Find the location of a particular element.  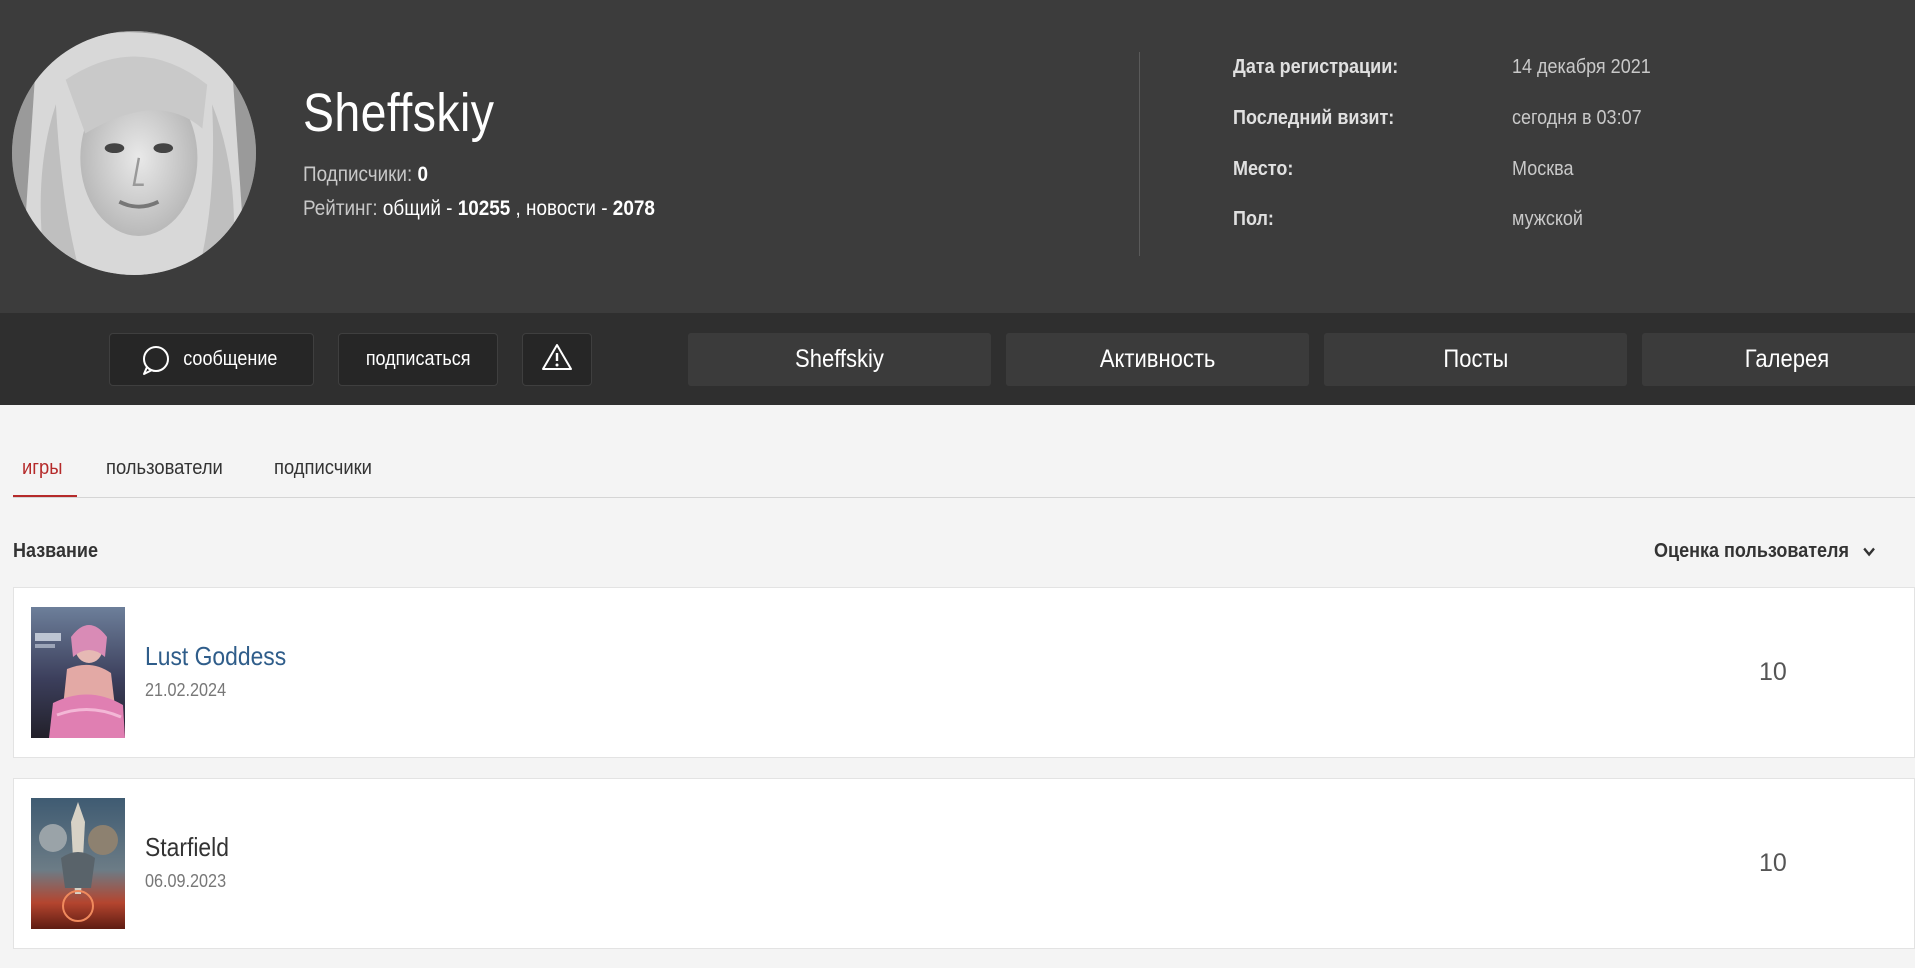

message-button: сообщение is located at coordinates (211, 359).